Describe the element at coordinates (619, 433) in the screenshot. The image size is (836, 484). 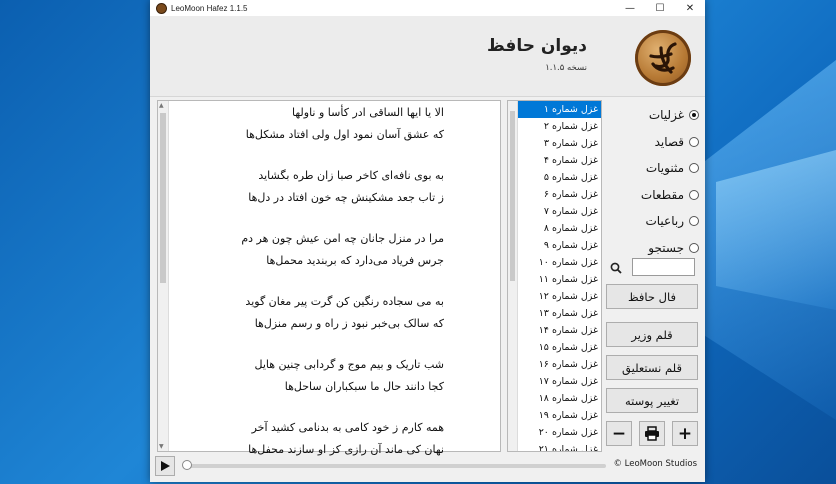
I see `font-decrease-button: −` at that location.